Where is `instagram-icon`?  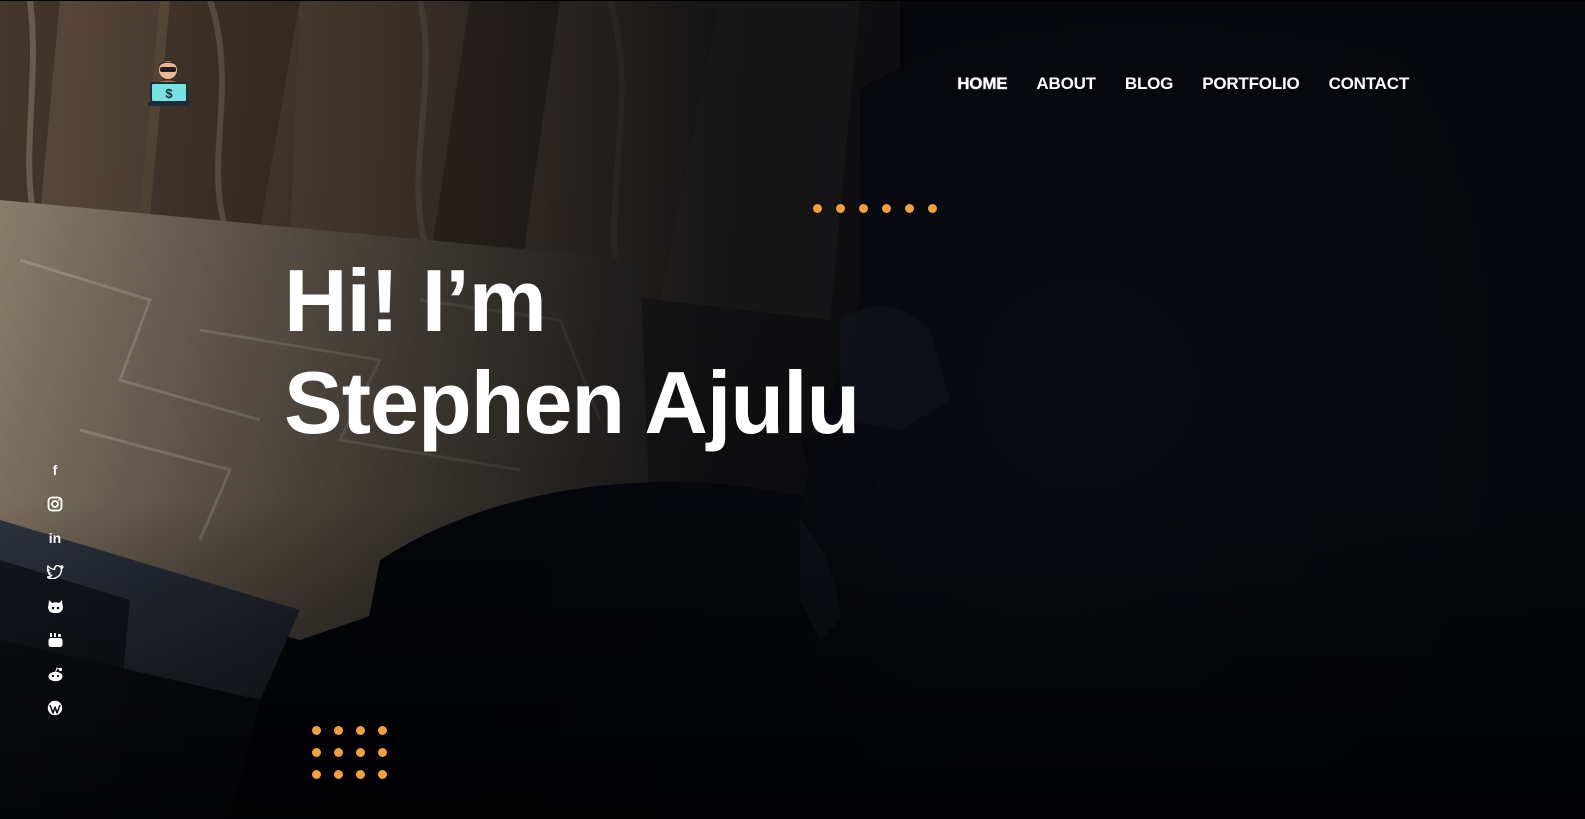
instagram-icon is located at coordinates (55, 504).